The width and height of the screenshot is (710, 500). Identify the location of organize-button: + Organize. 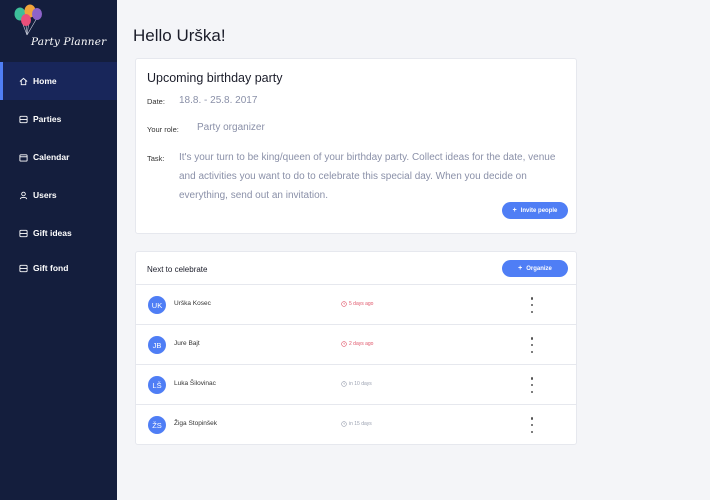
(535, 268).